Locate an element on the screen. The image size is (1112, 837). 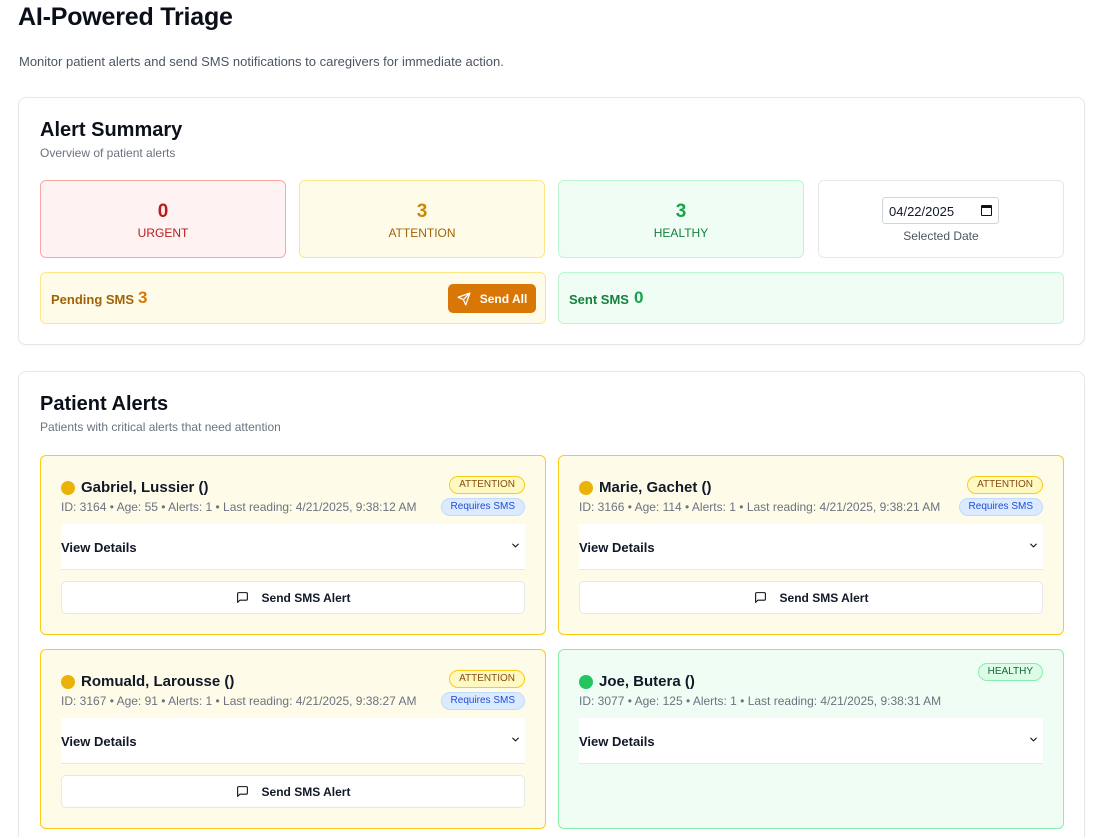
patient-alerts-title: Patient Alerts is located at coordinates (104, 404).